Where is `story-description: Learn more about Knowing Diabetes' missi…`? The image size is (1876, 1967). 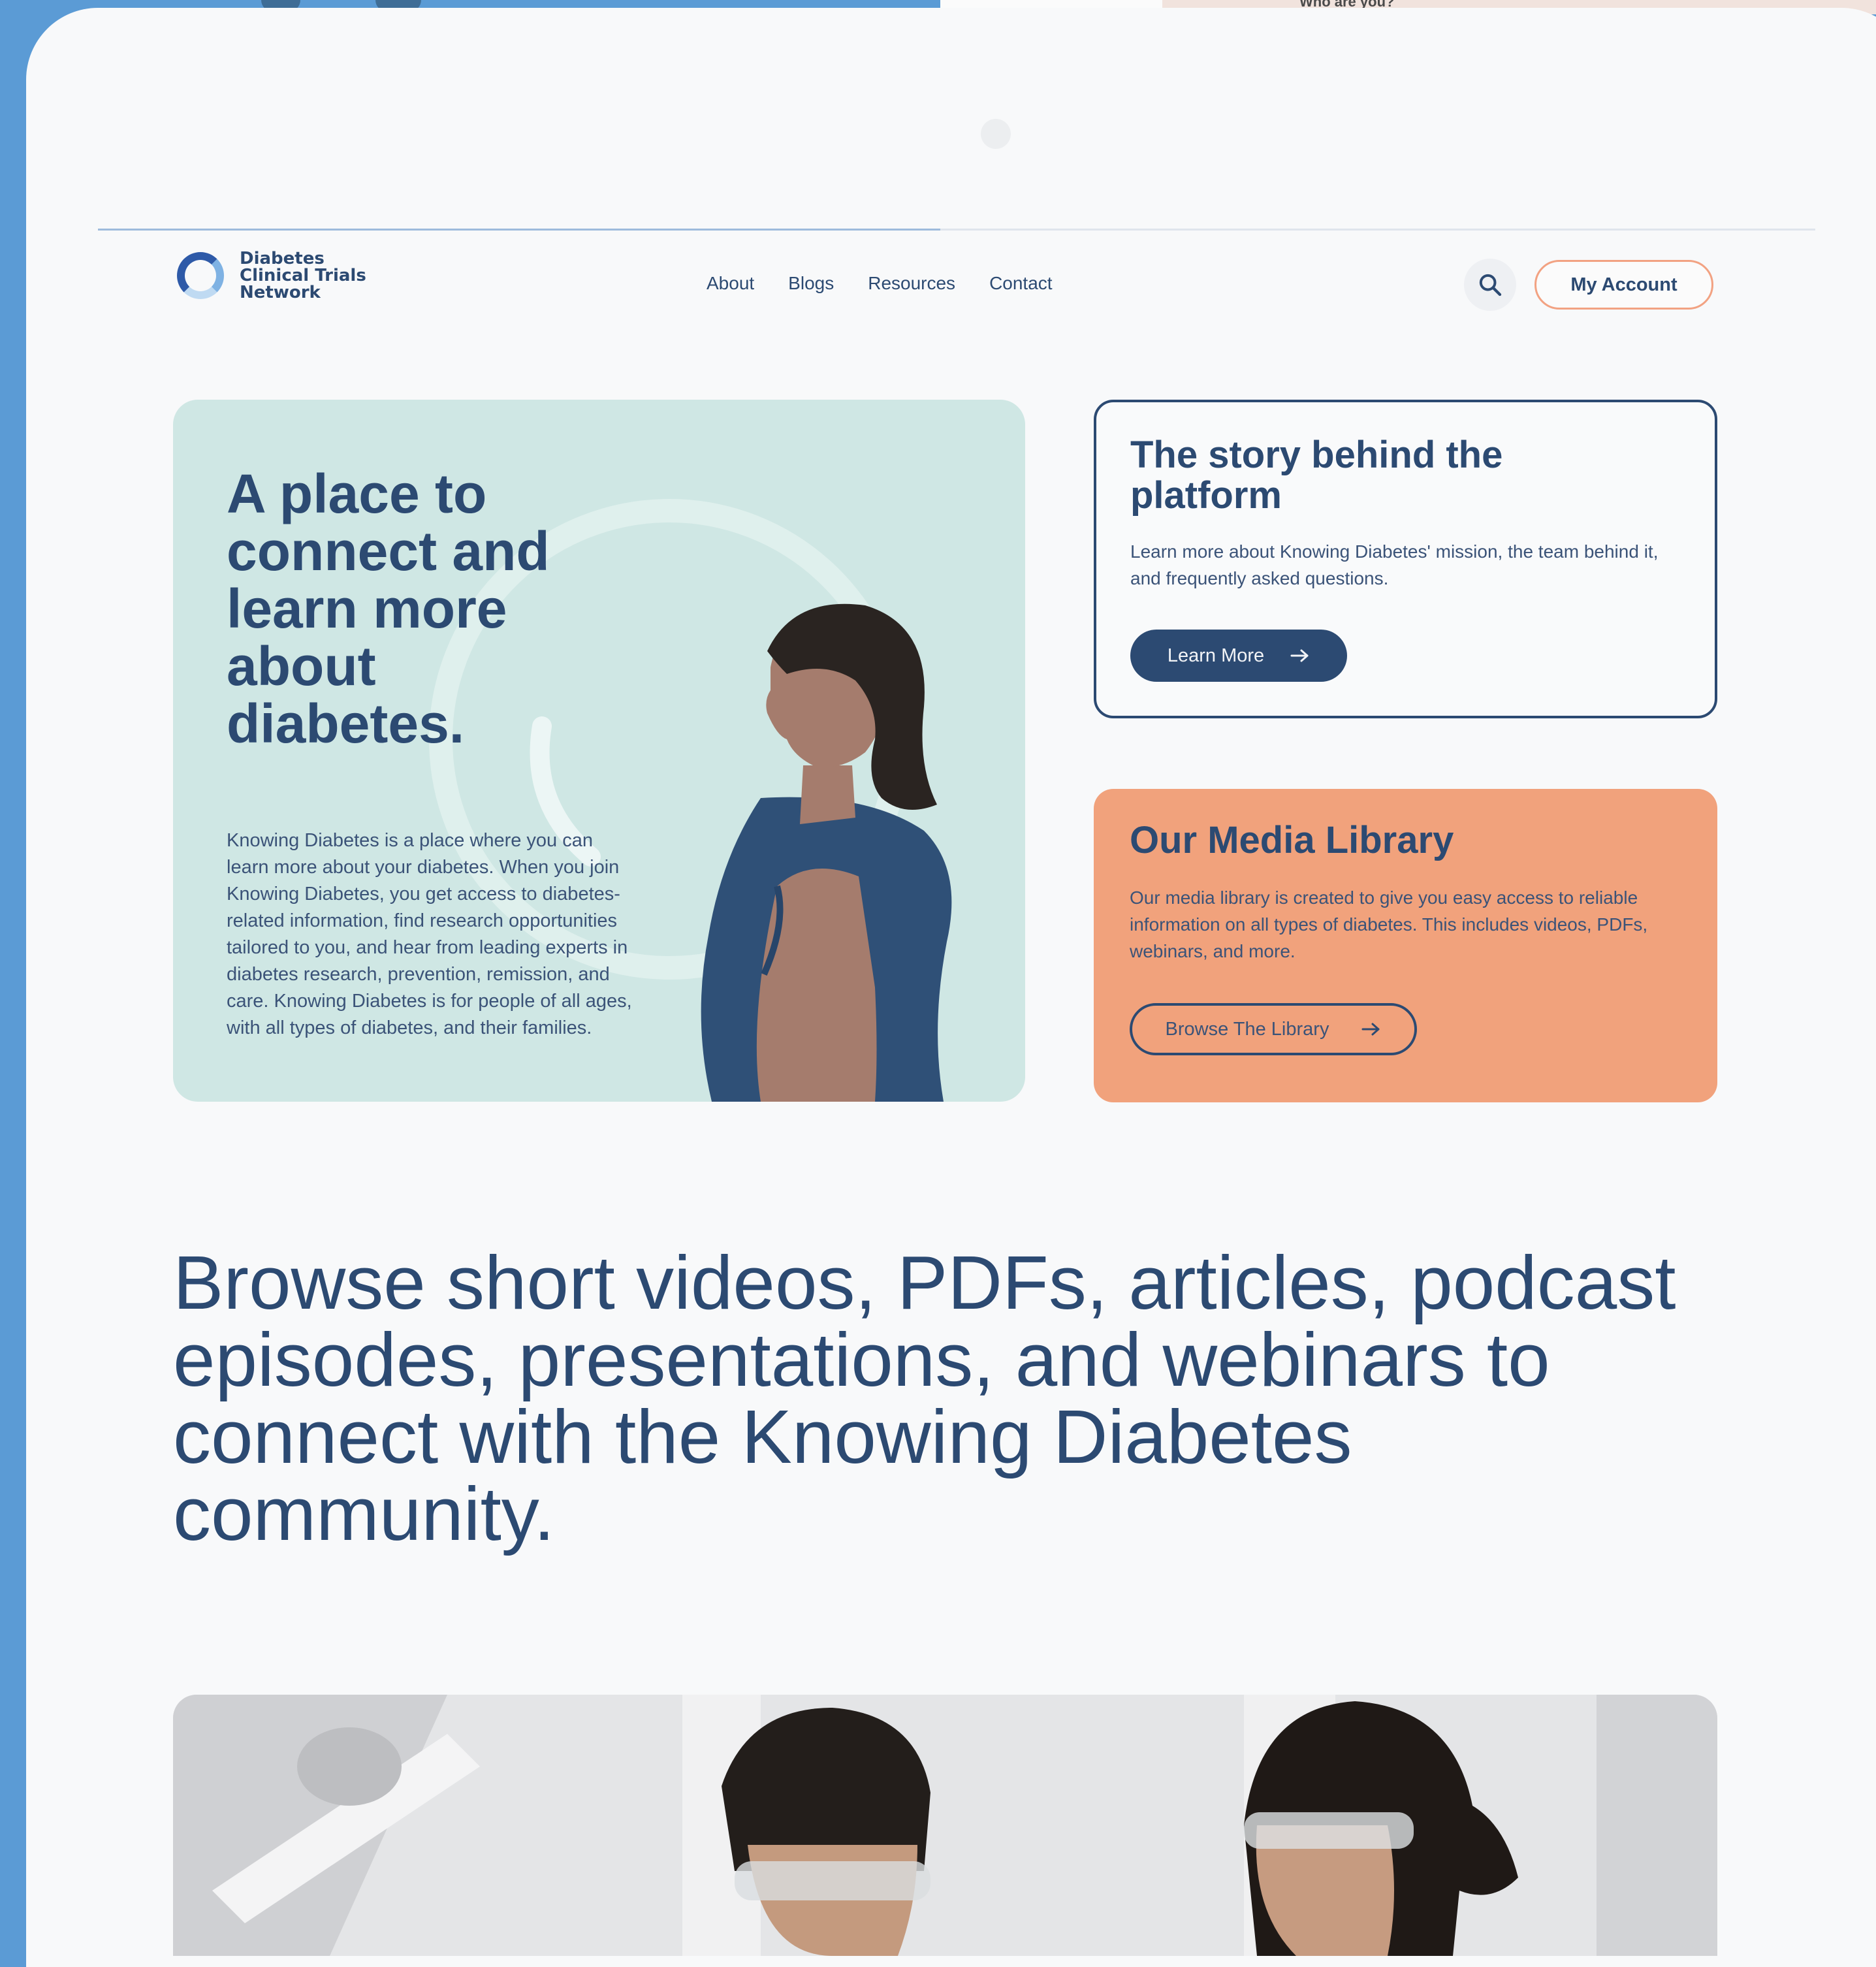
story-description: Learn more about Knowing Diabetes' missi… is located at coordinates (1394, 564).